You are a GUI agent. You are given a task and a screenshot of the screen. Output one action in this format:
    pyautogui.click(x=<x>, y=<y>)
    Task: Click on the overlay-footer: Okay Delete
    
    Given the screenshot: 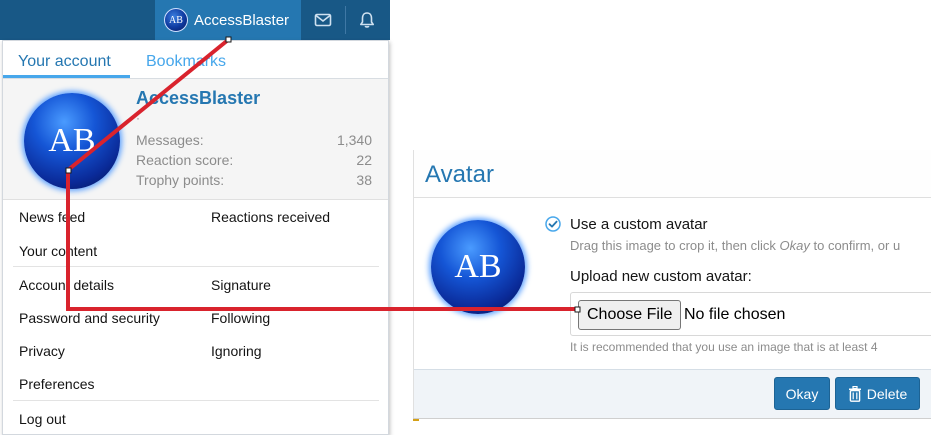 What is the action you would take?
    pyautogui.click(x=672, y=393)
    